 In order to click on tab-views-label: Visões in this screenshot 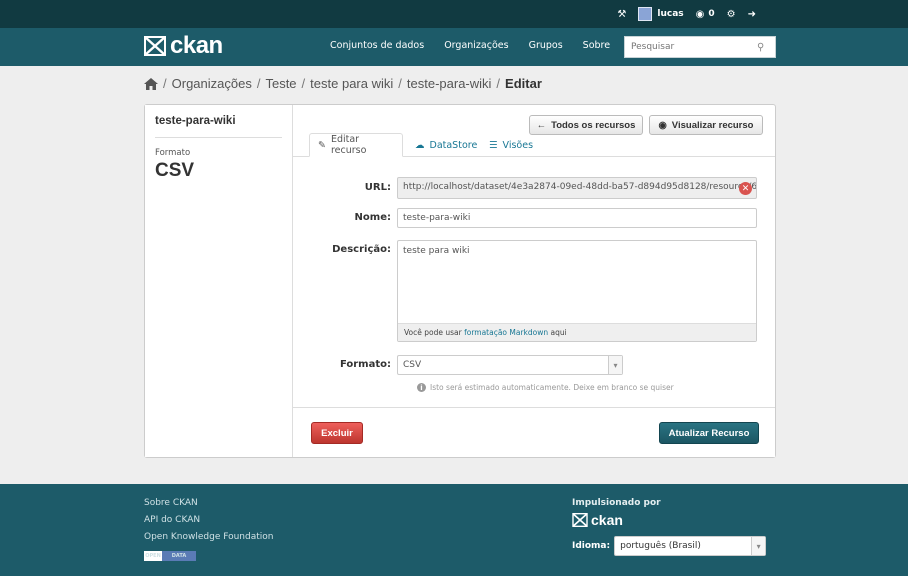, I will do `click(518, 145)`.